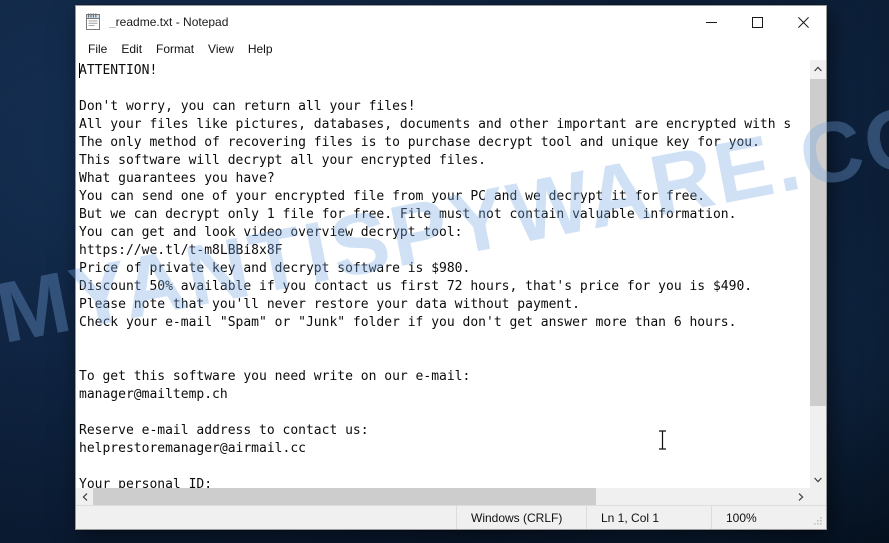  Describe the element at coordinates (451, 48) in the screenshot. I see `menu-bar: File Edit Format View Help` at that location.